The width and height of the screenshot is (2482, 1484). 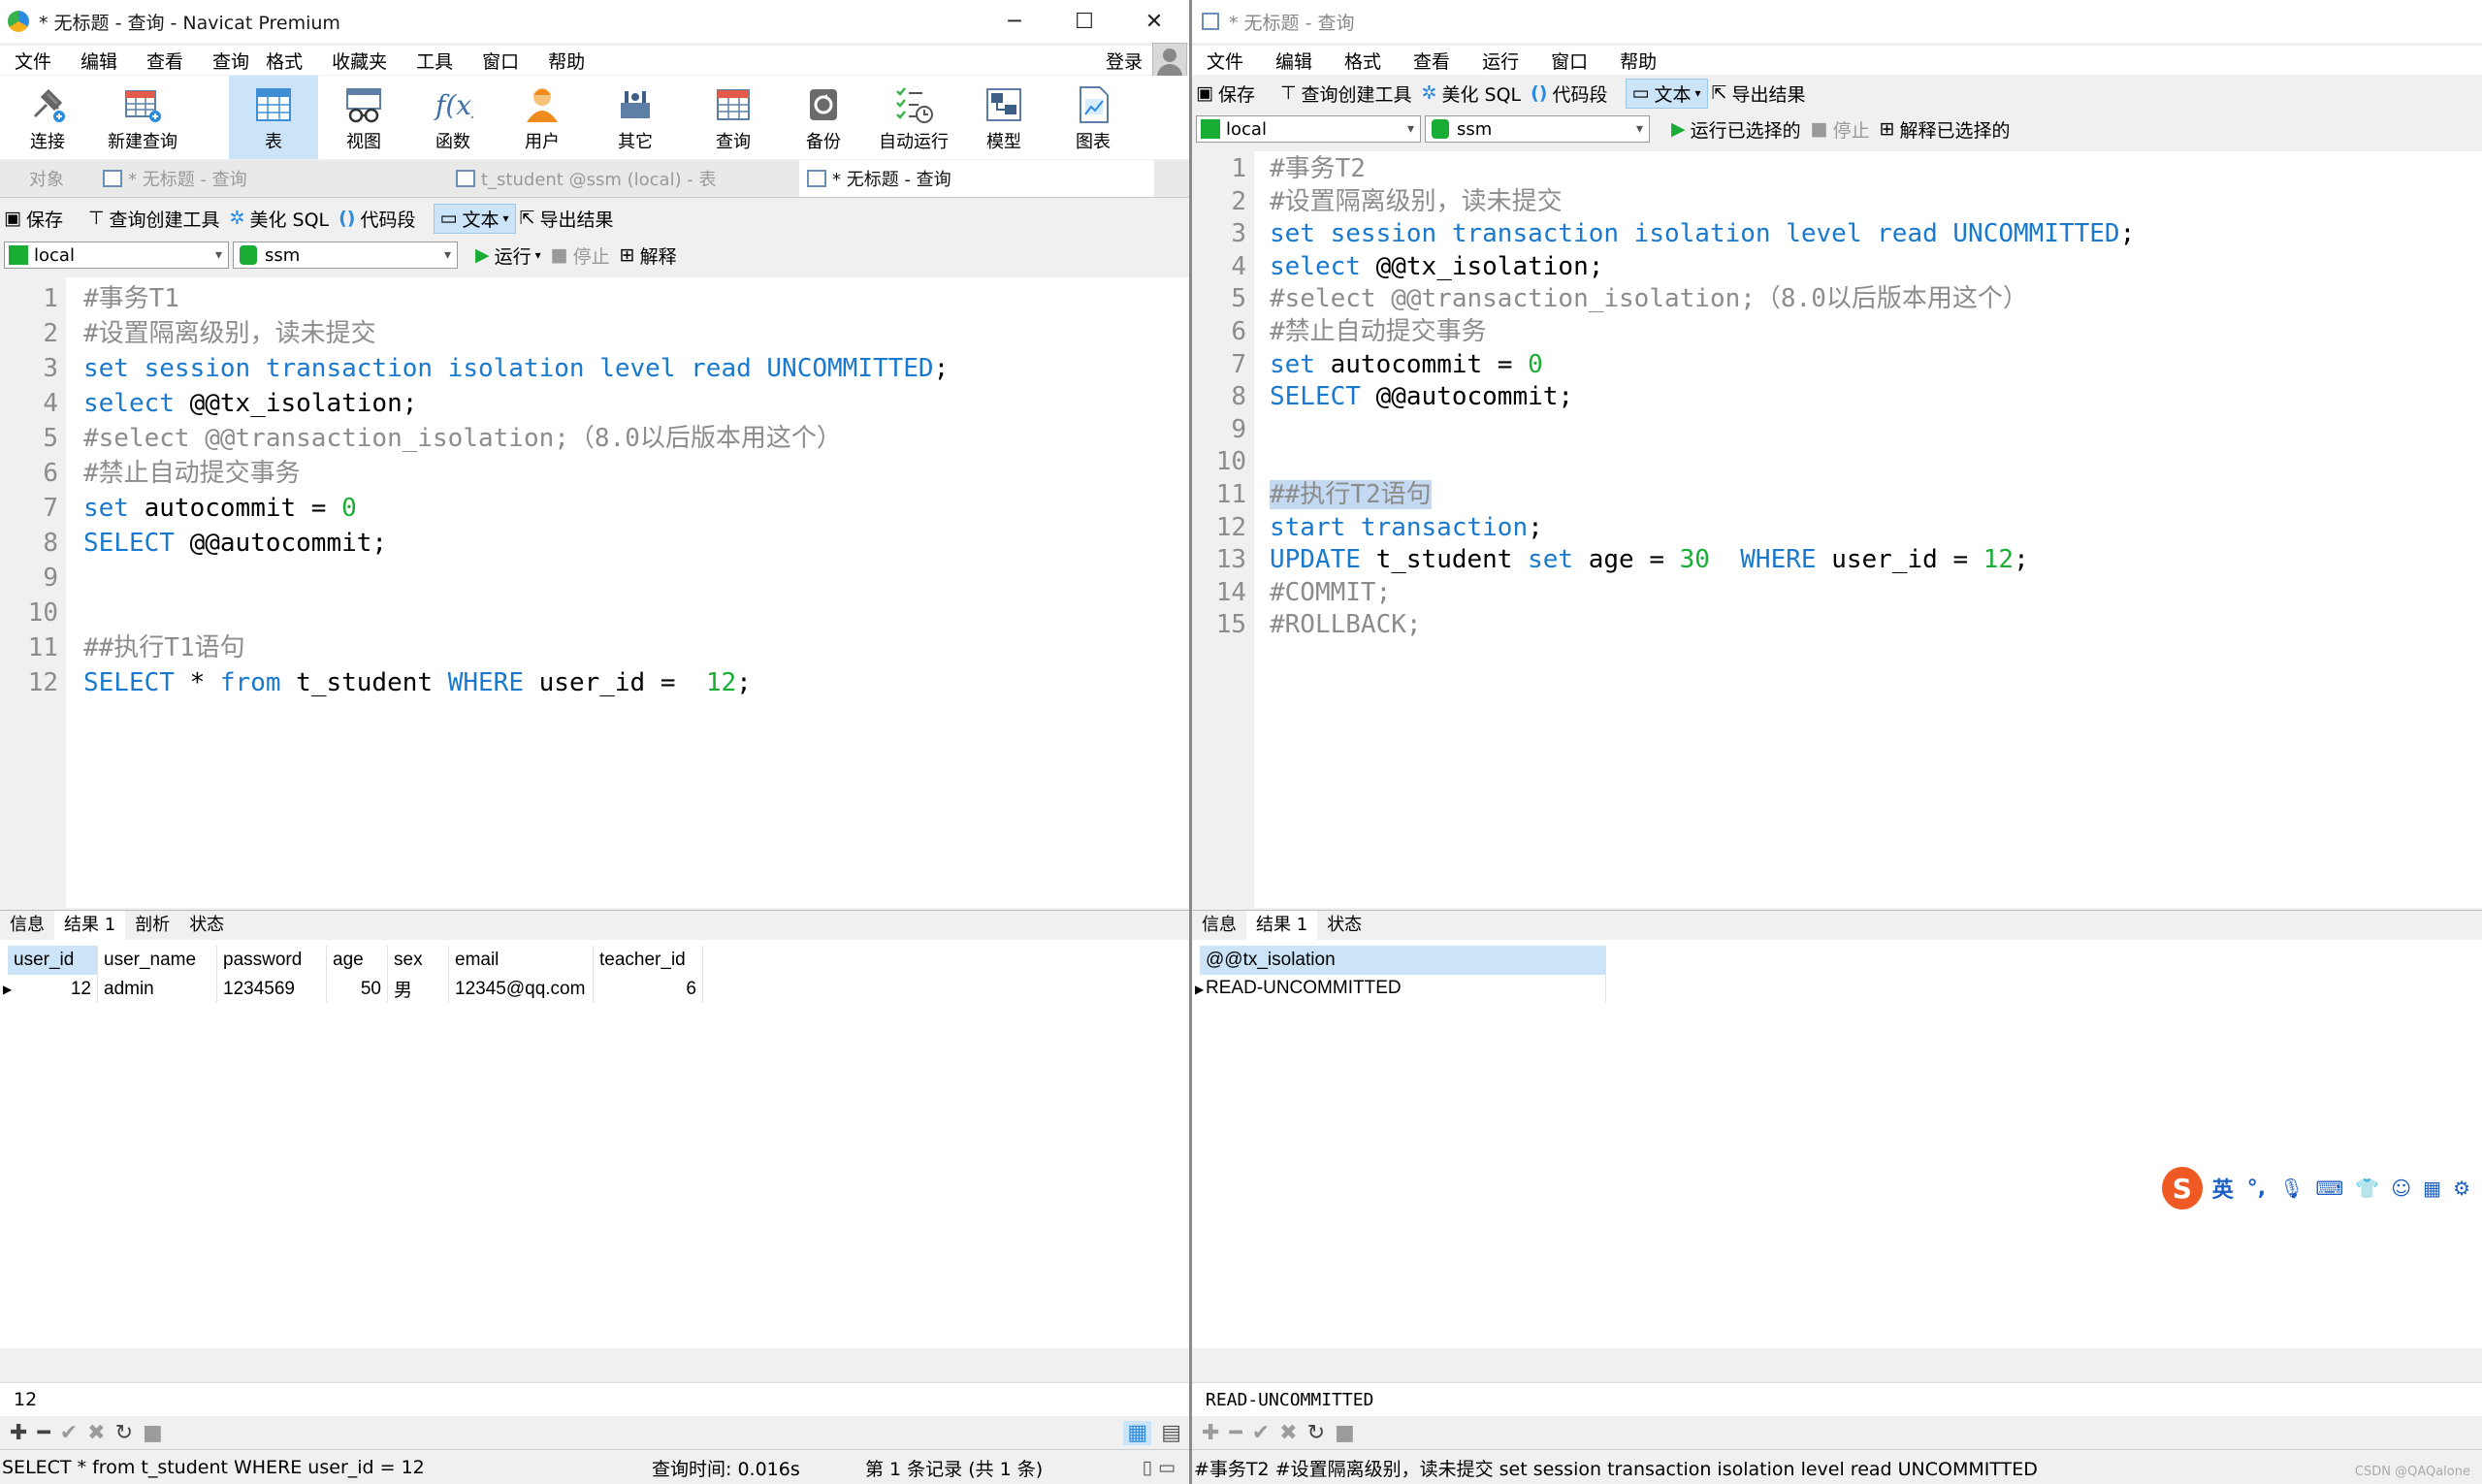 What do you see at coordinates (192, 474) in the screenshot?
I see `code-line: #禁止自动提交事务` at bounding box center [192, 474].